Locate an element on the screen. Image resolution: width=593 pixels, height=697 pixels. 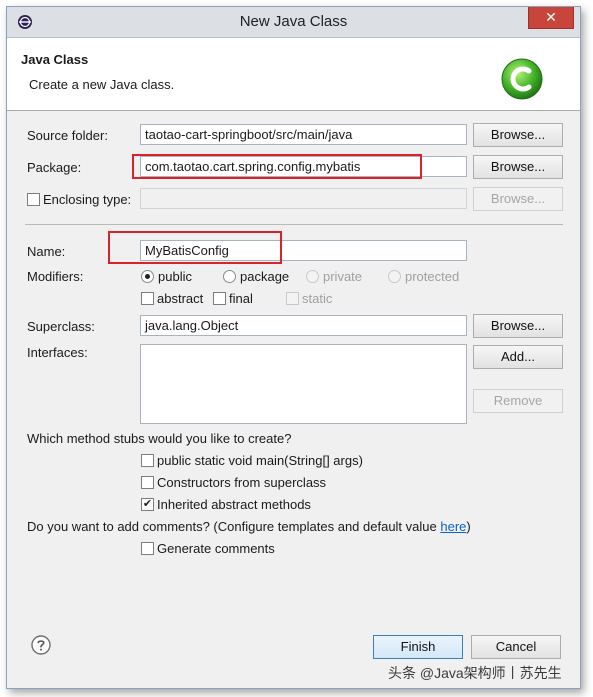
static-checkbox is located at coordinates (292, 298).